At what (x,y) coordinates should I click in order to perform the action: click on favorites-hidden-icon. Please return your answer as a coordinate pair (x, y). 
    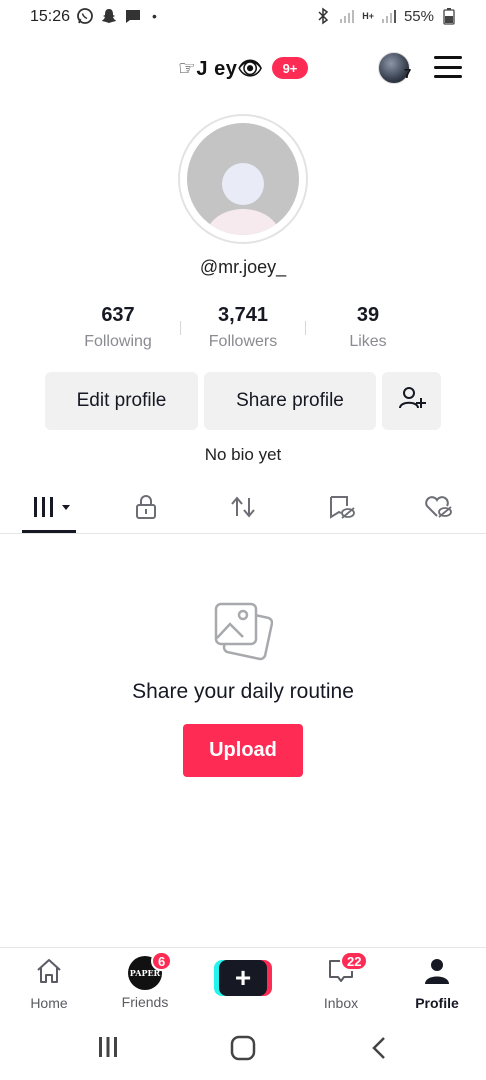
    Looking at the image, I should click on (341, 509).